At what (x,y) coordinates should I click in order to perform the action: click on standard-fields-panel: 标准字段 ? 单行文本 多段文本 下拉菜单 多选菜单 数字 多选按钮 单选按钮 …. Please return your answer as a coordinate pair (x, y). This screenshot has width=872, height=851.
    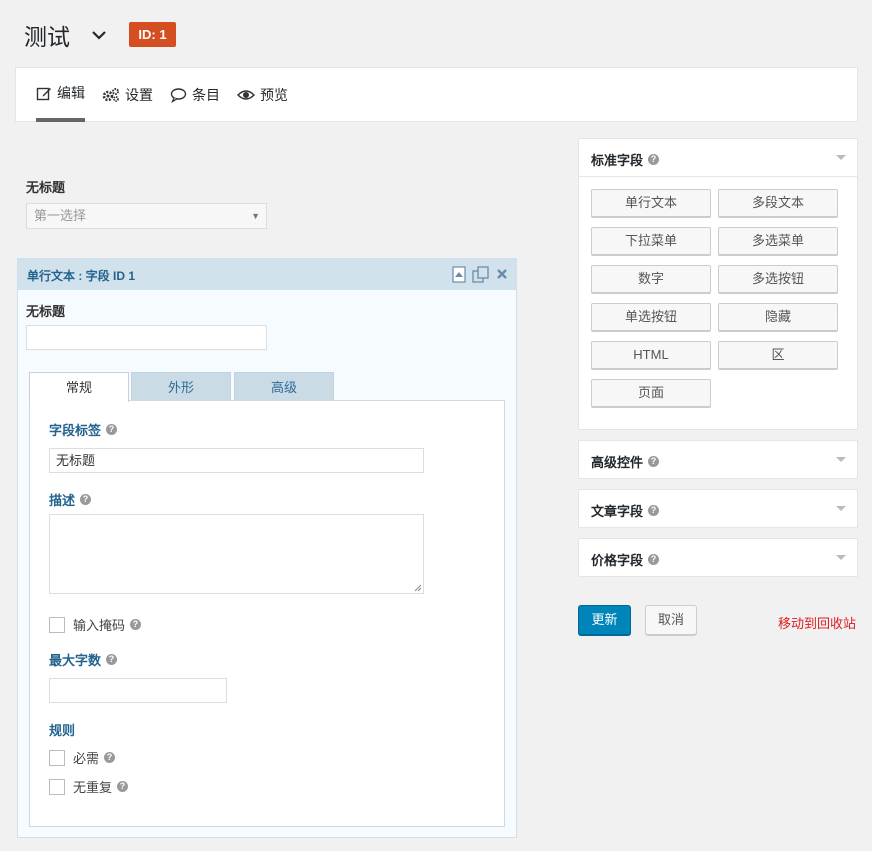
    Looking at the image, I should click on (718, 284).